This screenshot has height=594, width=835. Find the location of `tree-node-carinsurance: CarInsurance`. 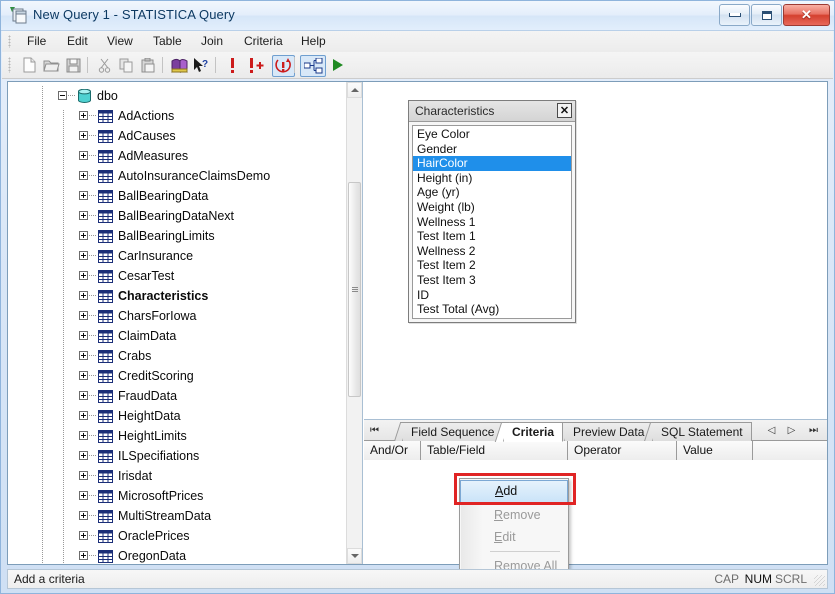

tree-node-carinsurance: CarInsurance is located at coordinates (177, 256).